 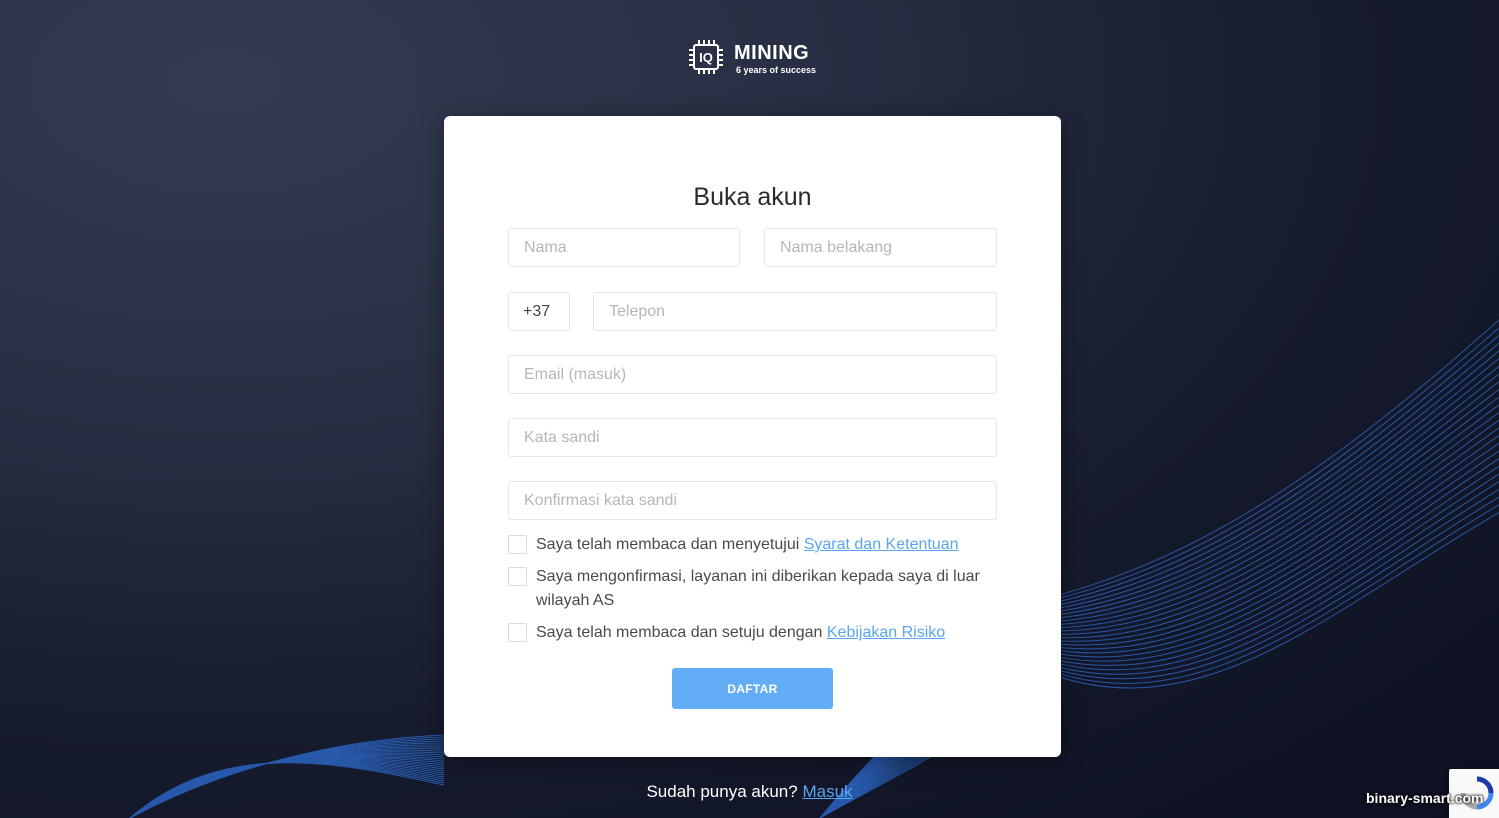 I want to click on email-input, so click(x=752, y=374).